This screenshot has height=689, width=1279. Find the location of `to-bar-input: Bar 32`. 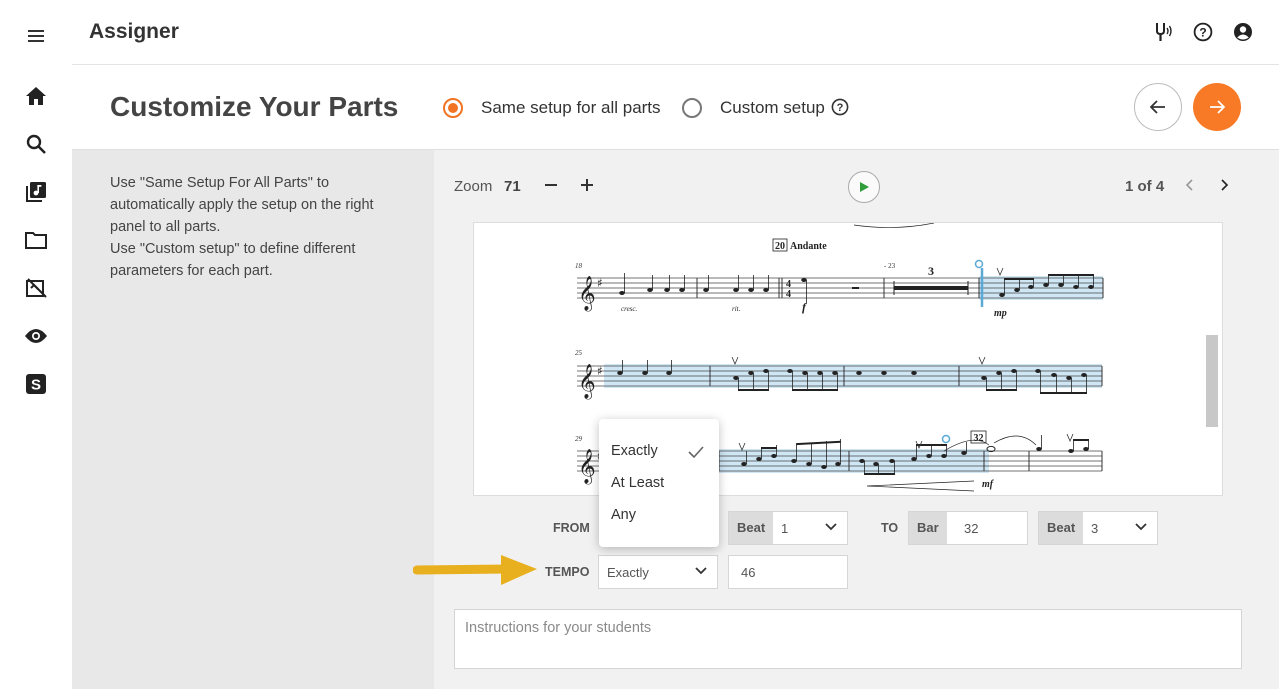

to-bar-input: Bar 32 is located at coordinates (968, 528).